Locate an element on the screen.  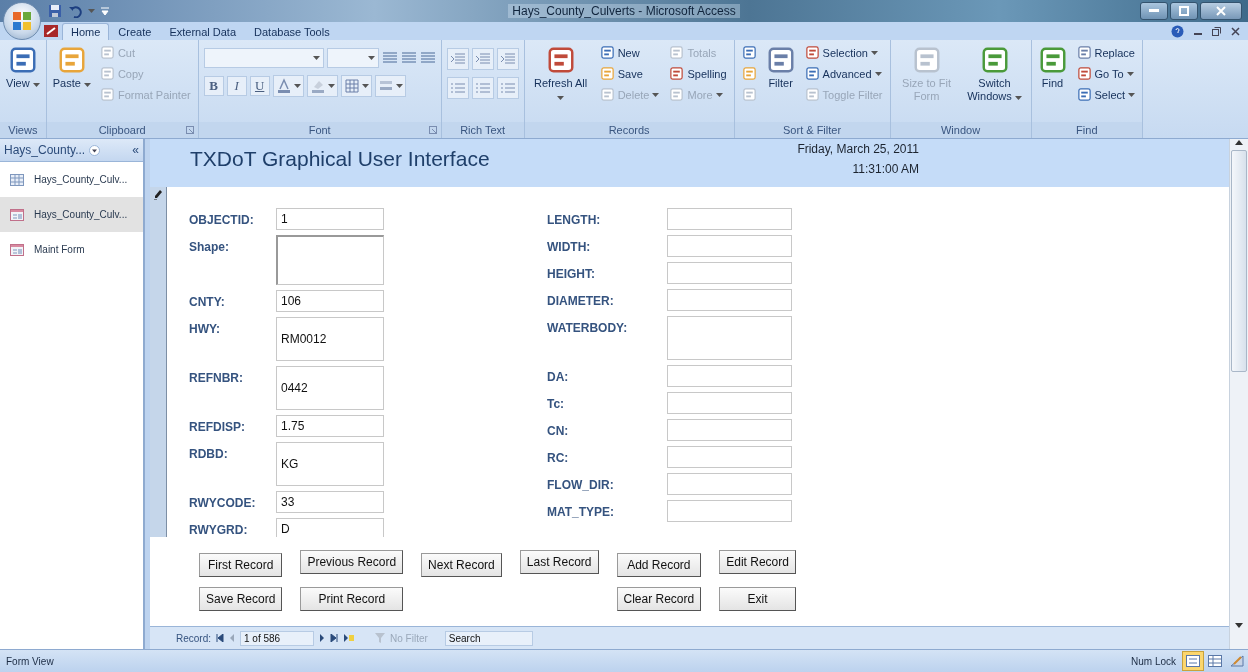
text-field: 1 is located at coordinates (330, 219).